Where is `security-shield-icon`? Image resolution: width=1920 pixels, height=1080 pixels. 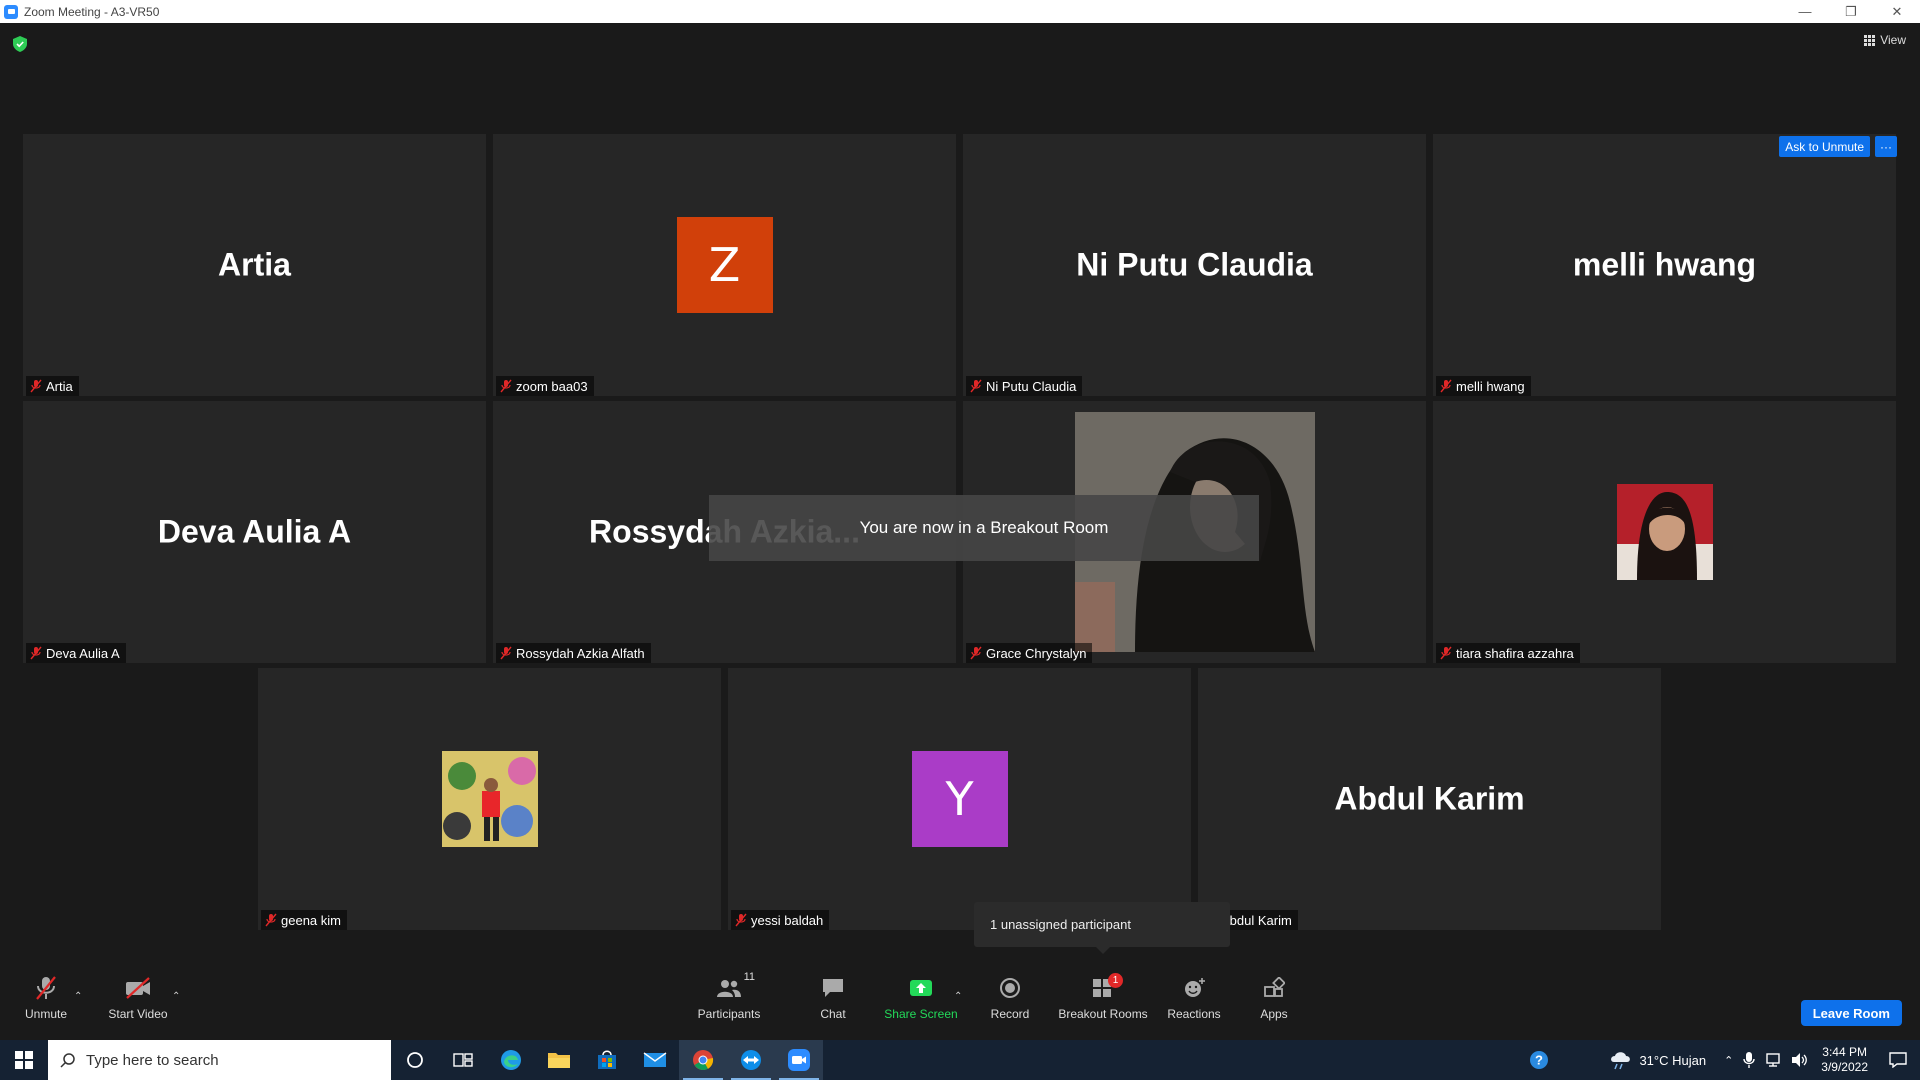
security-shield-icon is located at coordinates (20, 44).